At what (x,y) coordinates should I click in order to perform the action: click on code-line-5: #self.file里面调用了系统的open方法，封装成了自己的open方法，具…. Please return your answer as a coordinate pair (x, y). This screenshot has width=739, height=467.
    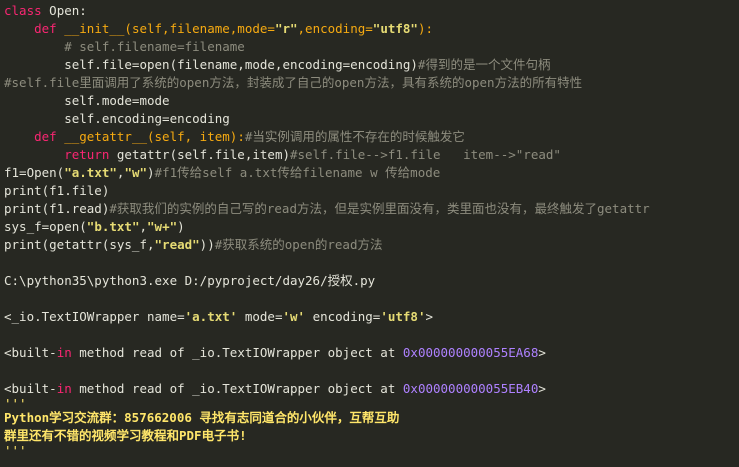
    Looking at the image, I should click on (293, 82).